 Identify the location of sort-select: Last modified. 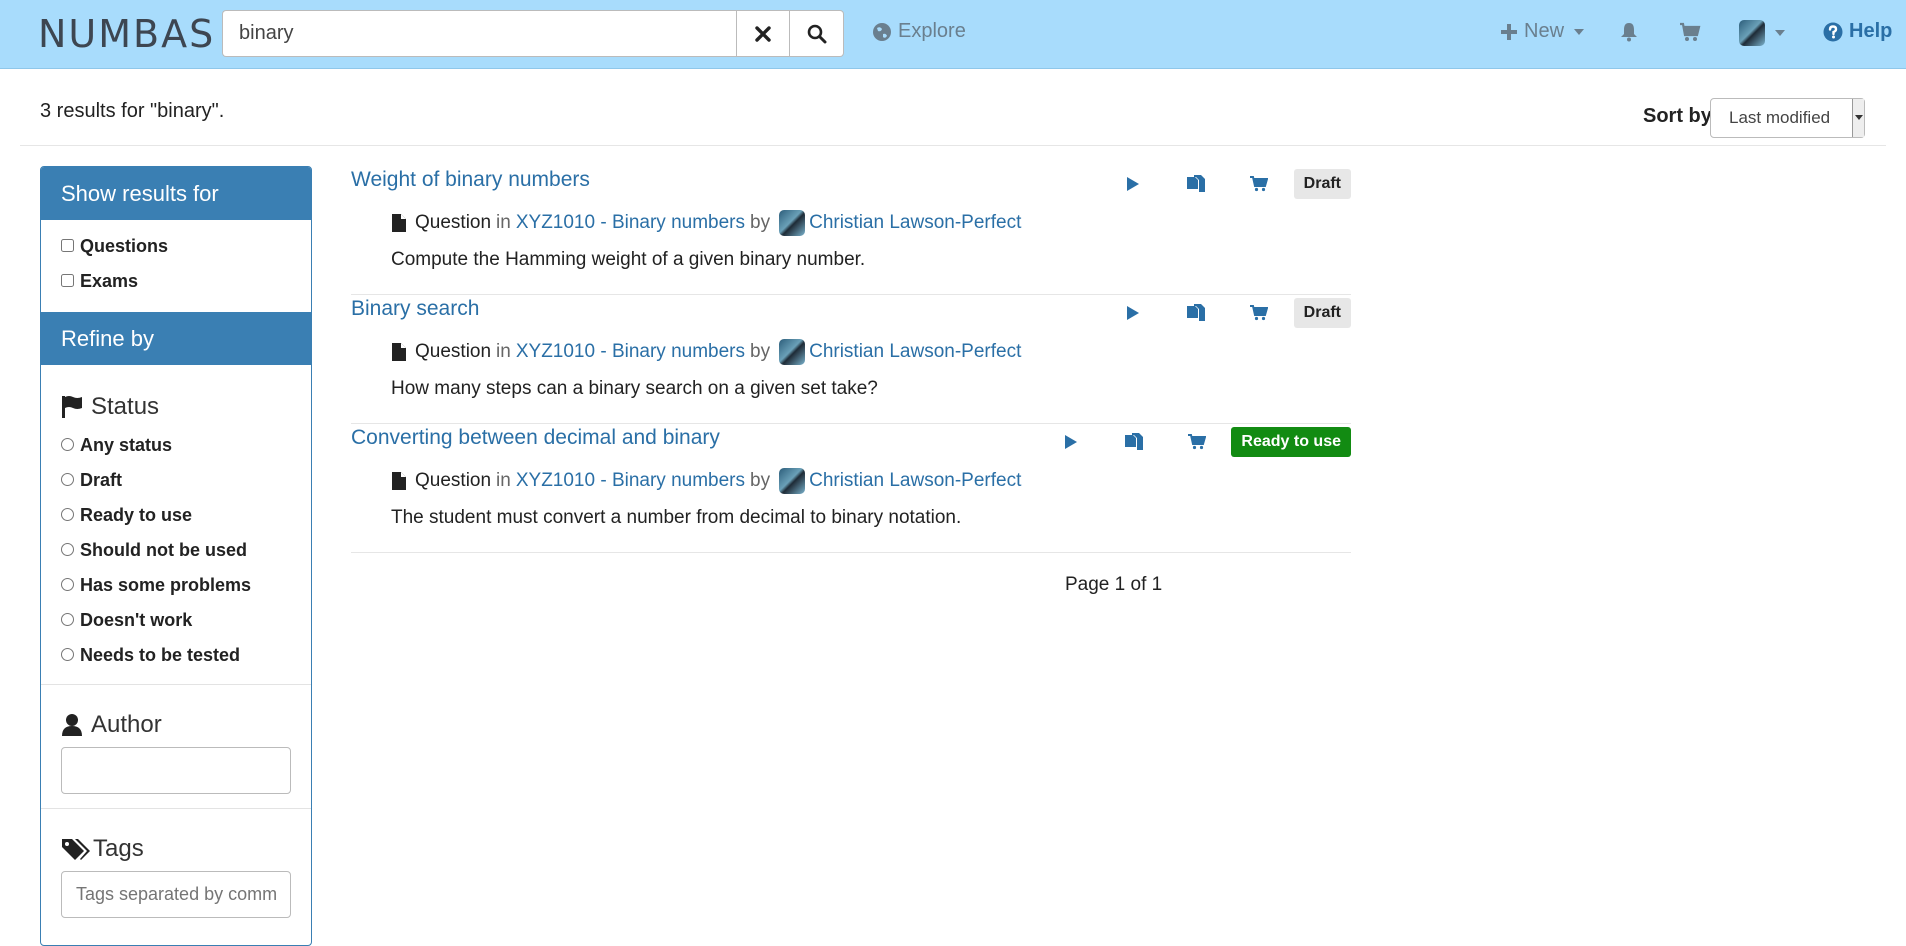
(1787, 118).